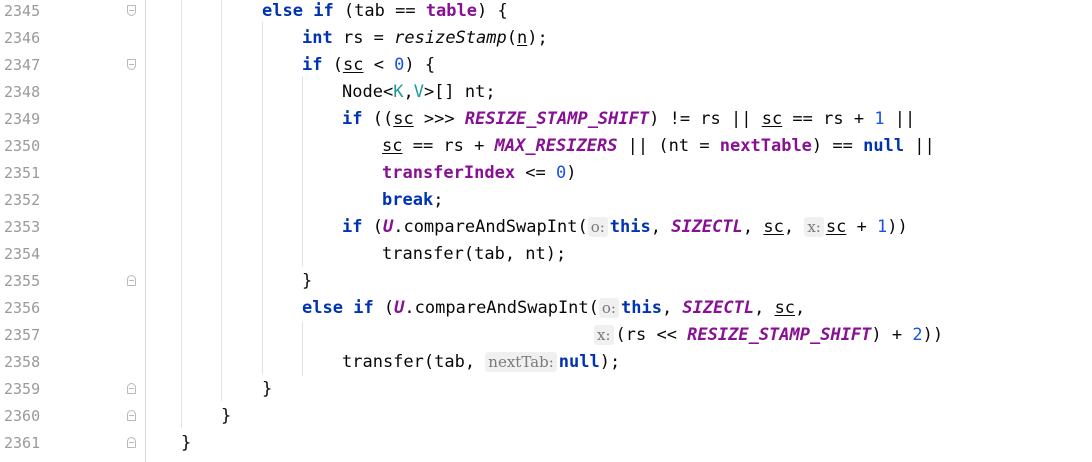 The height and width of the screenshot is (462, 1092). Describe the element at coordinates (267, 389) in the screenshot. I see `code-line-2359: }` at that location.